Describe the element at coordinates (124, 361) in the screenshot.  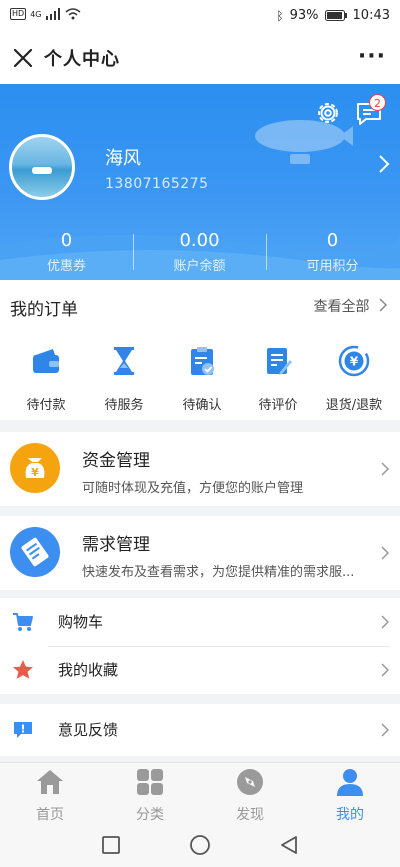
I see `hourglass-icon` at that location.